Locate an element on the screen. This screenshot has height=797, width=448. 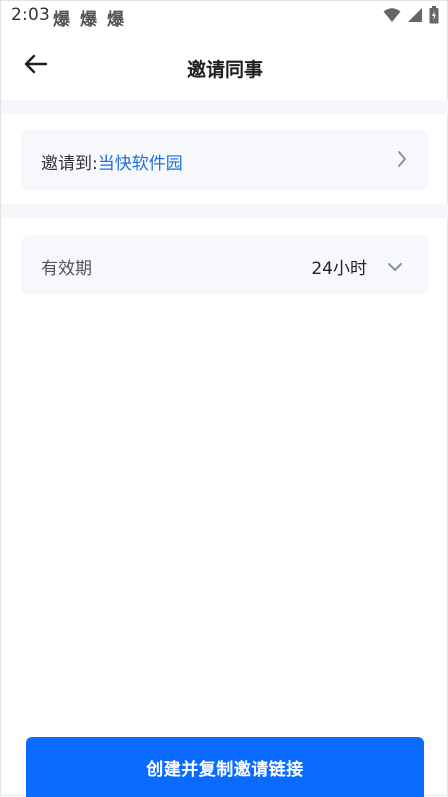
invite-label: 邀请到:当快软件园 is located at coordinates (112, 161).